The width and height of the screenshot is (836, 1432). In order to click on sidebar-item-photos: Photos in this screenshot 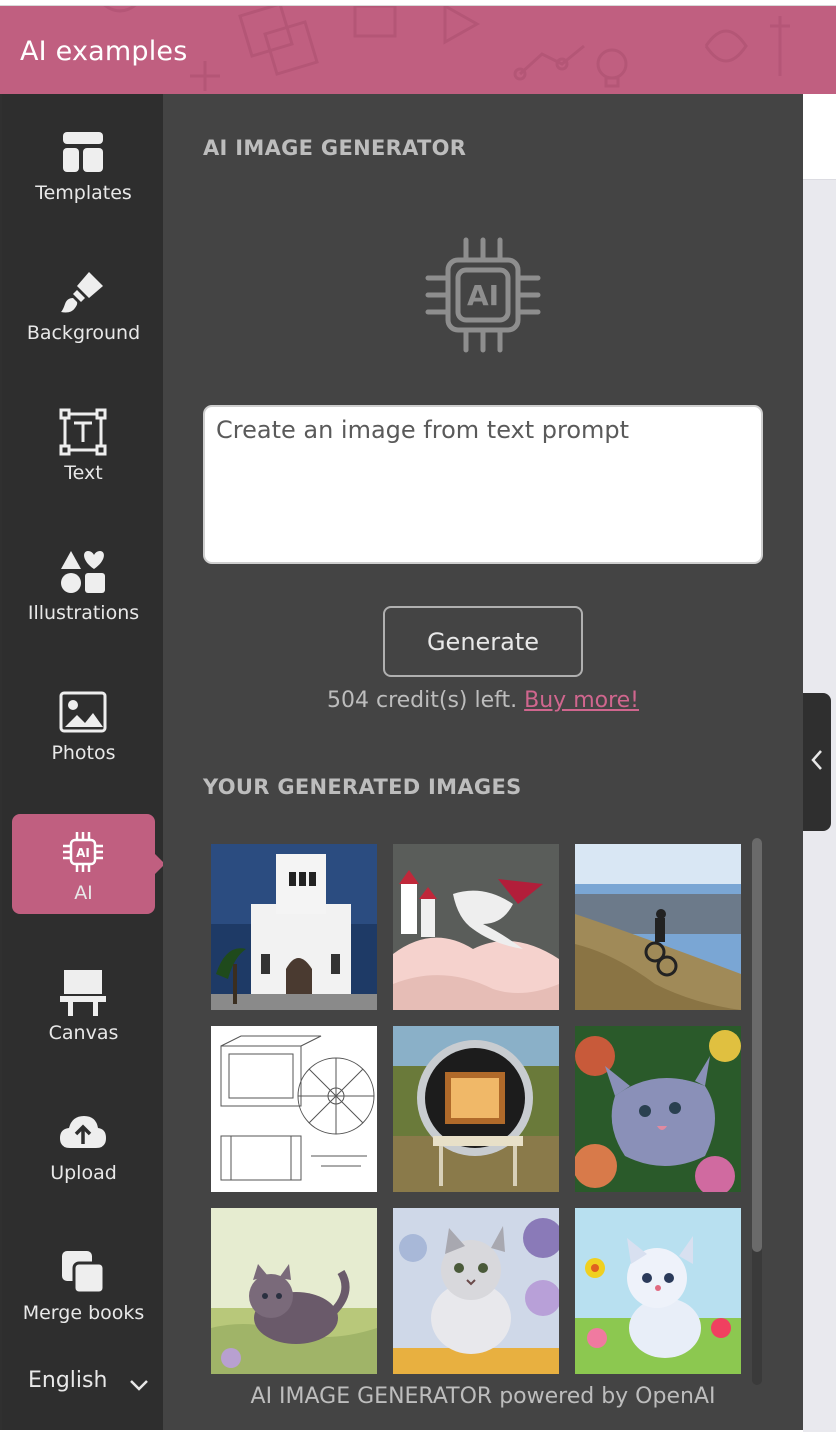, I will do `click(83, 724)`.